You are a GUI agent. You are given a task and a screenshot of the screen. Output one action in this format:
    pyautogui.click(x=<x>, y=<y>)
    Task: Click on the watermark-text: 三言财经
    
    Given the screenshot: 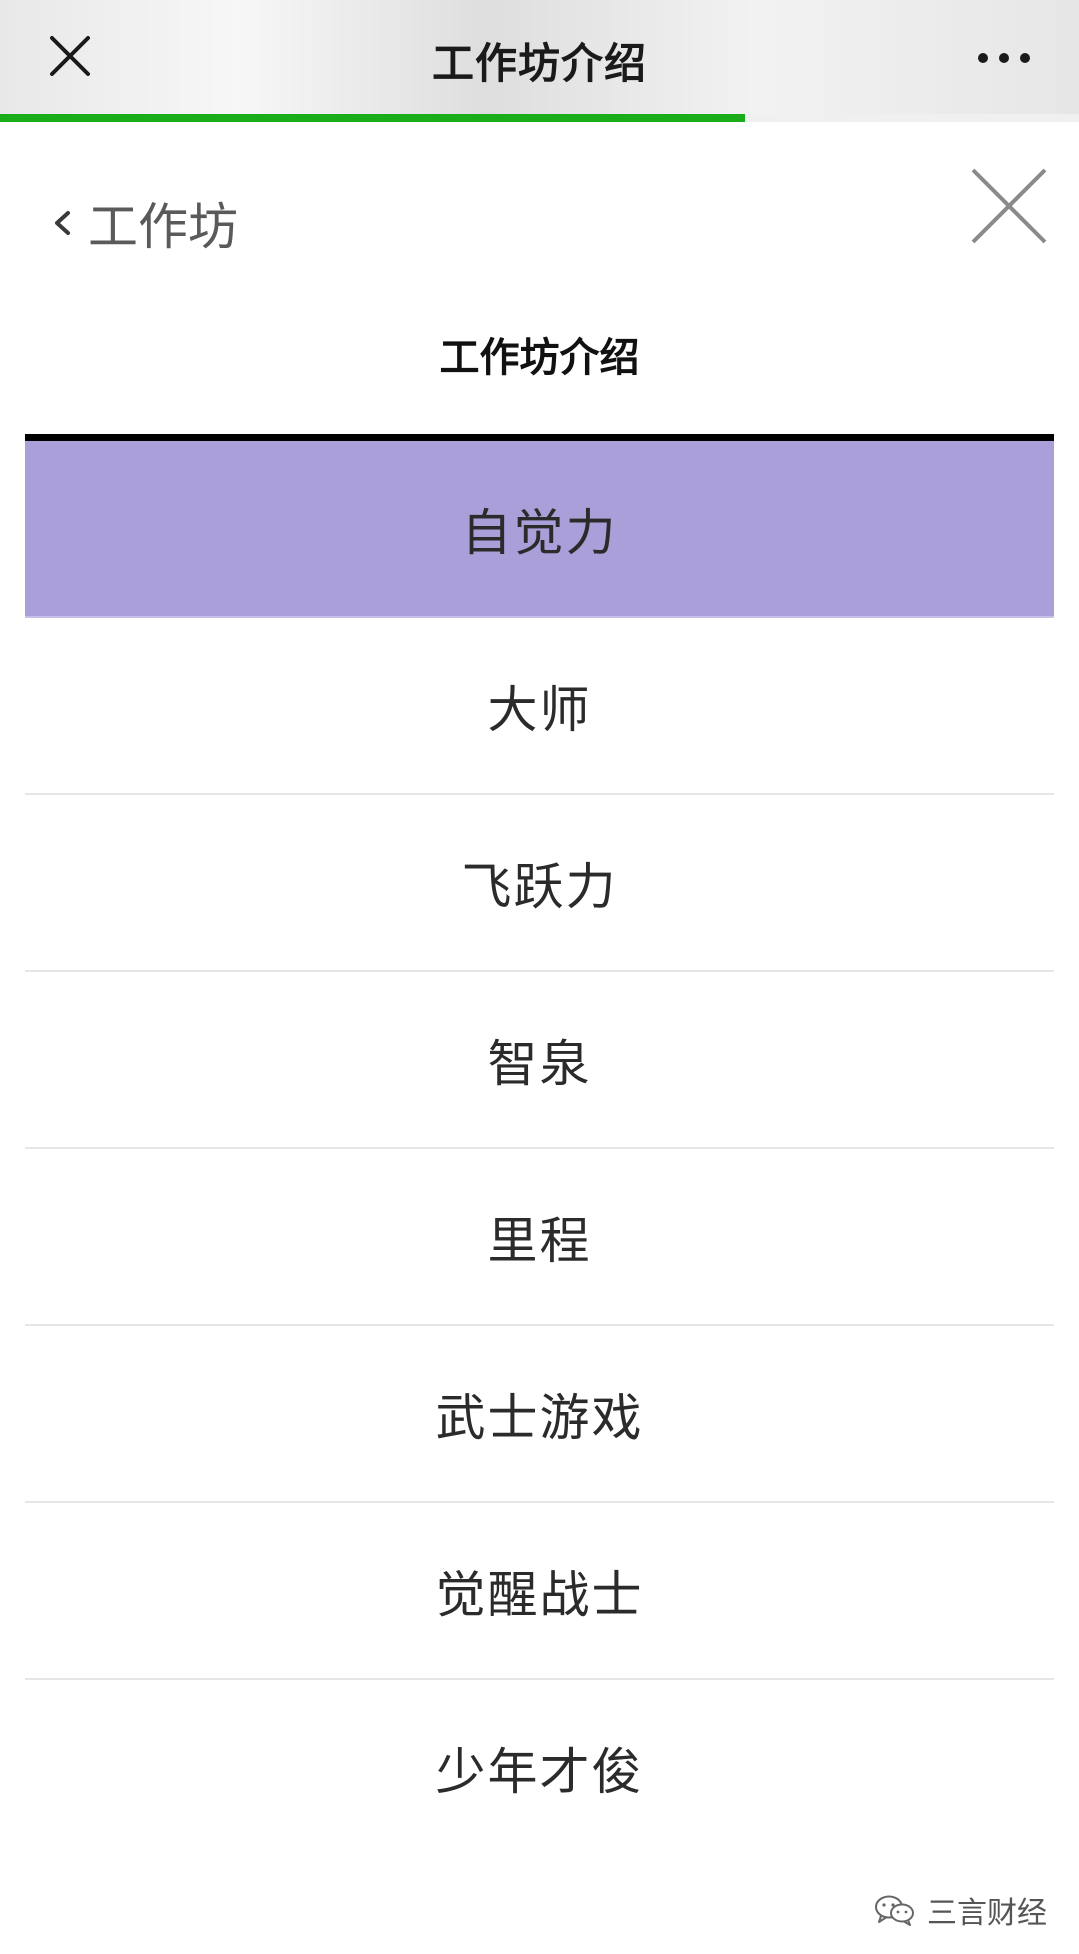 What is the action you would take?
    pyautogui.click(x=987, y=1913)
    